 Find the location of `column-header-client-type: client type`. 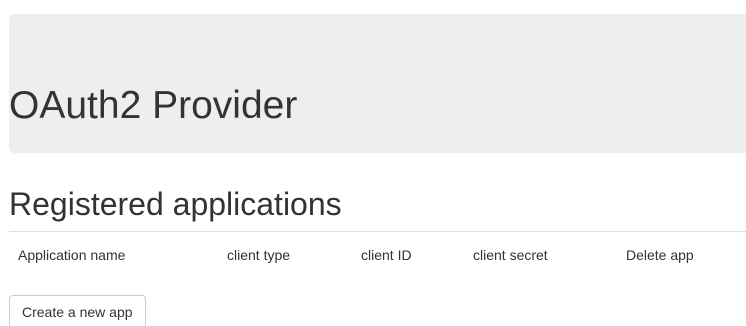

column-header-client-type: client type is located at coordinates (259, 255).